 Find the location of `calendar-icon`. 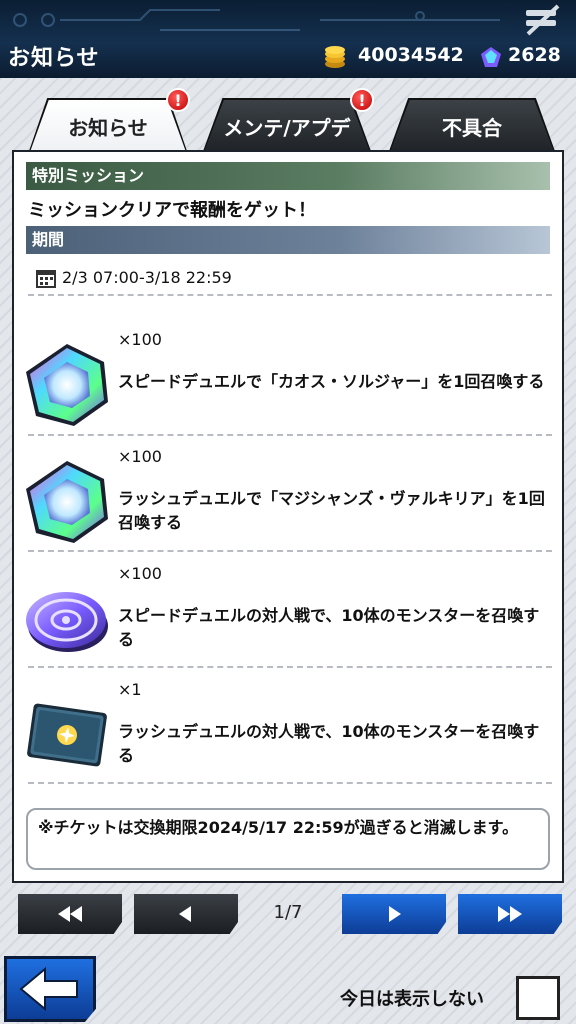

calendar-icon is located at coordinates (46, 279).